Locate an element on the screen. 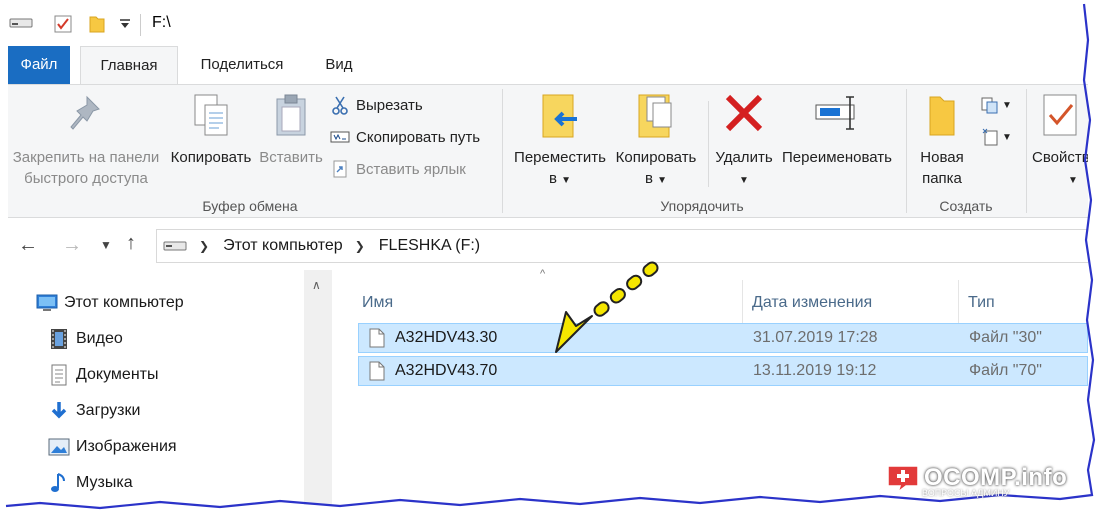  site-watermark: OCOMP.info ВОПРОСЫ АДМИНУ is located at coordinates (975, 480).